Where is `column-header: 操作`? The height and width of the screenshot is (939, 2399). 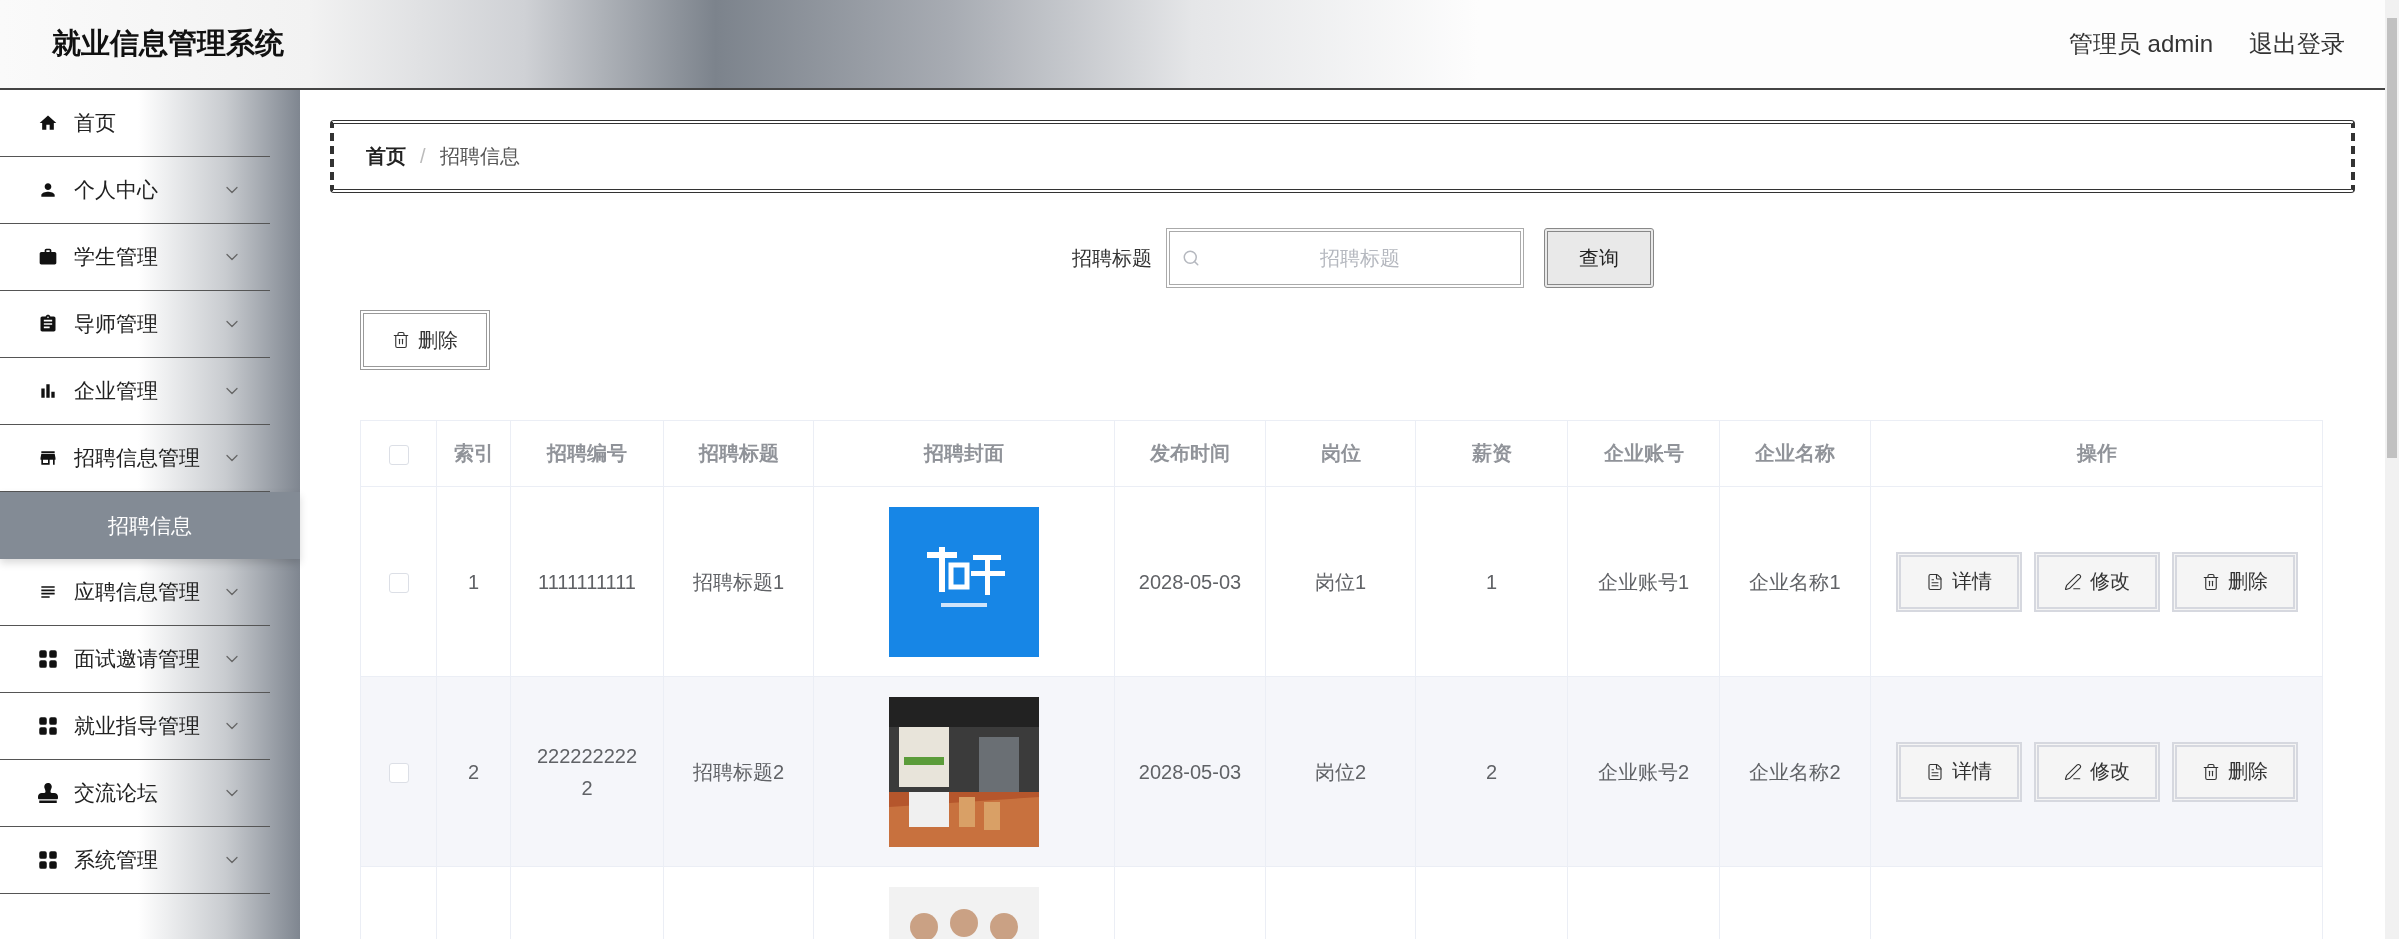 column-header: 操作 is located at coordinates (2096, 453).